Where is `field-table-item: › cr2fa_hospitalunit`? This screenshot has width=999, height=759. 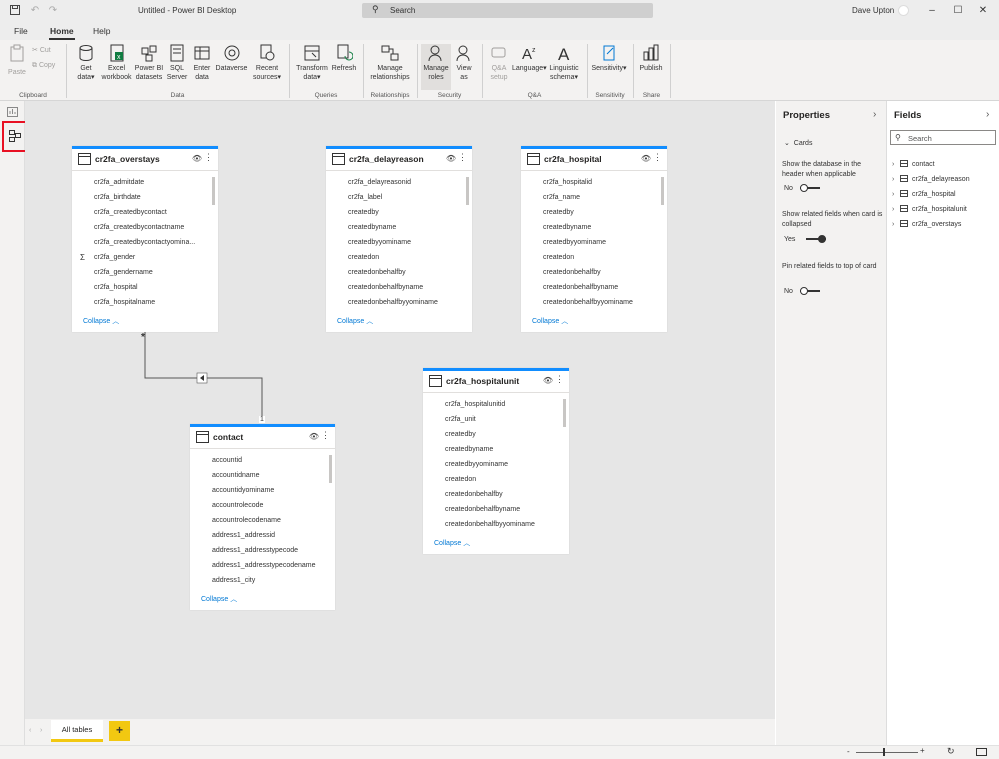
field-table-item: › cr2fa_hospitalunit is located at coordinates (929, 210).